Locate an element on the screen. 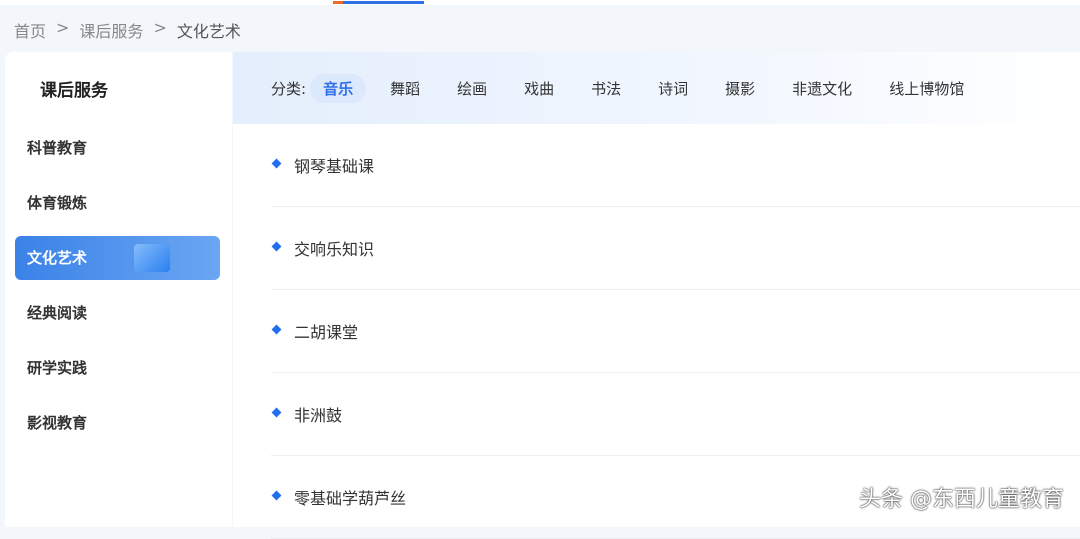 The width and height of the screenshot is (1080, 539). sidebar-item-sports: 体育锻炼 is located at coordinates (117, 203).